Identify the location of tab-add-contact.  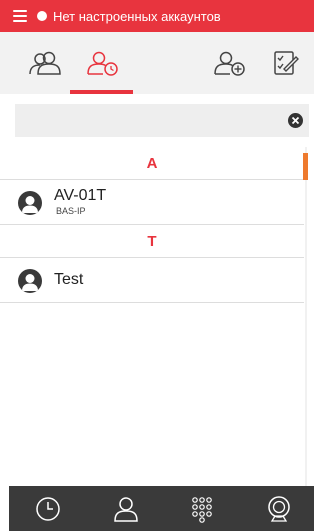
(230, 63).